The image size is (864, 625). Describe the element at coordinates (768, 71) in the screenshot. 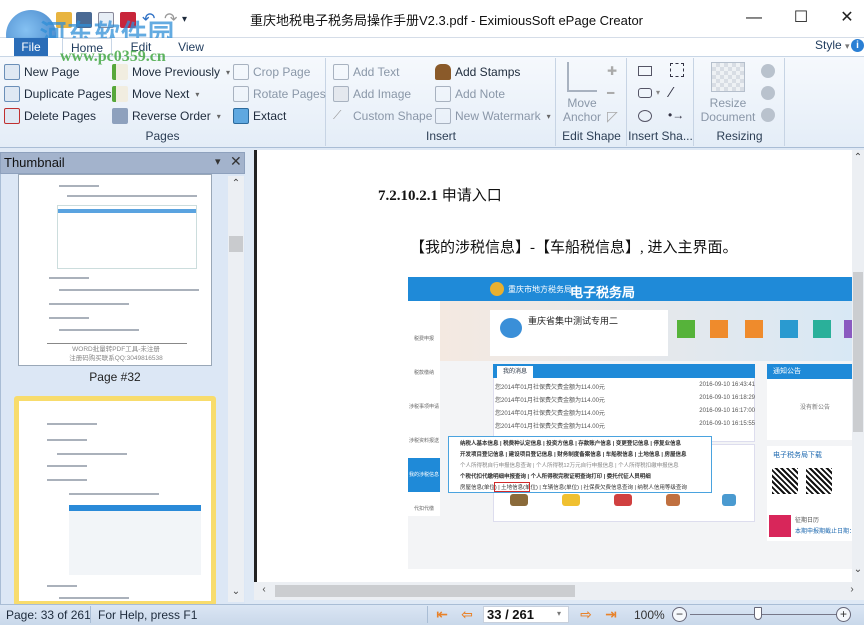

I see `shrink-icon` at that location.